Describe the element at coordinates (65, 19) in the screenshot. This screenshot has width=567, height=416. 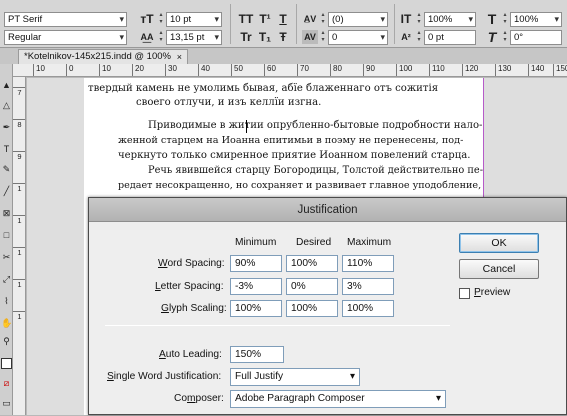
I see `font-family-select: PT Serif` at that location.